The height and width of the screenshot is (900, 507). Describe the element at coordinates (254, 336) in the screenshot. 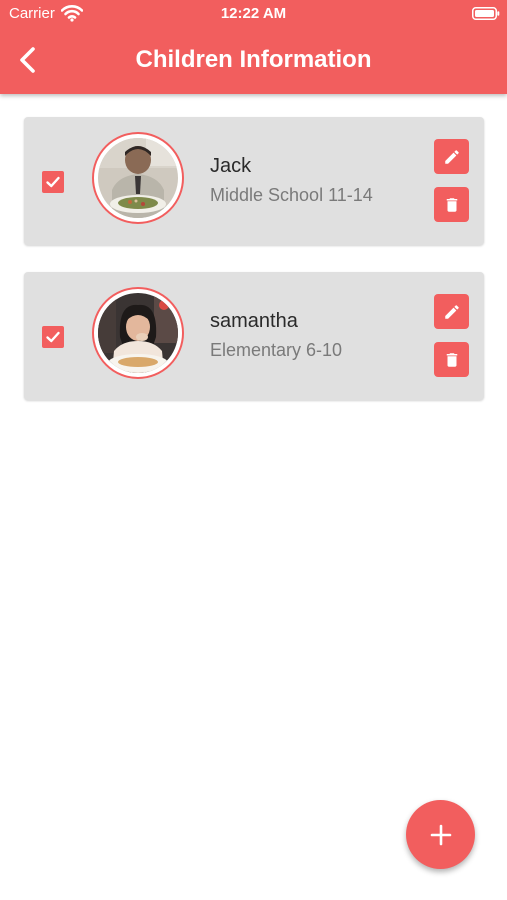

I see `child-card: samantha Elementary 6-10` at that location.